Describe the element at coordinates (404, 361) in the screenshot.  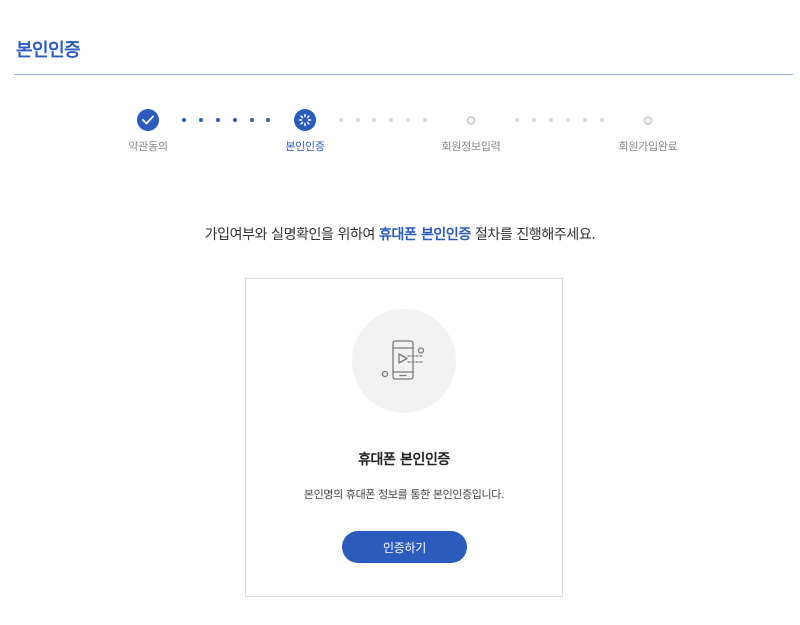
I see `mobile-phone-icon` at that location.